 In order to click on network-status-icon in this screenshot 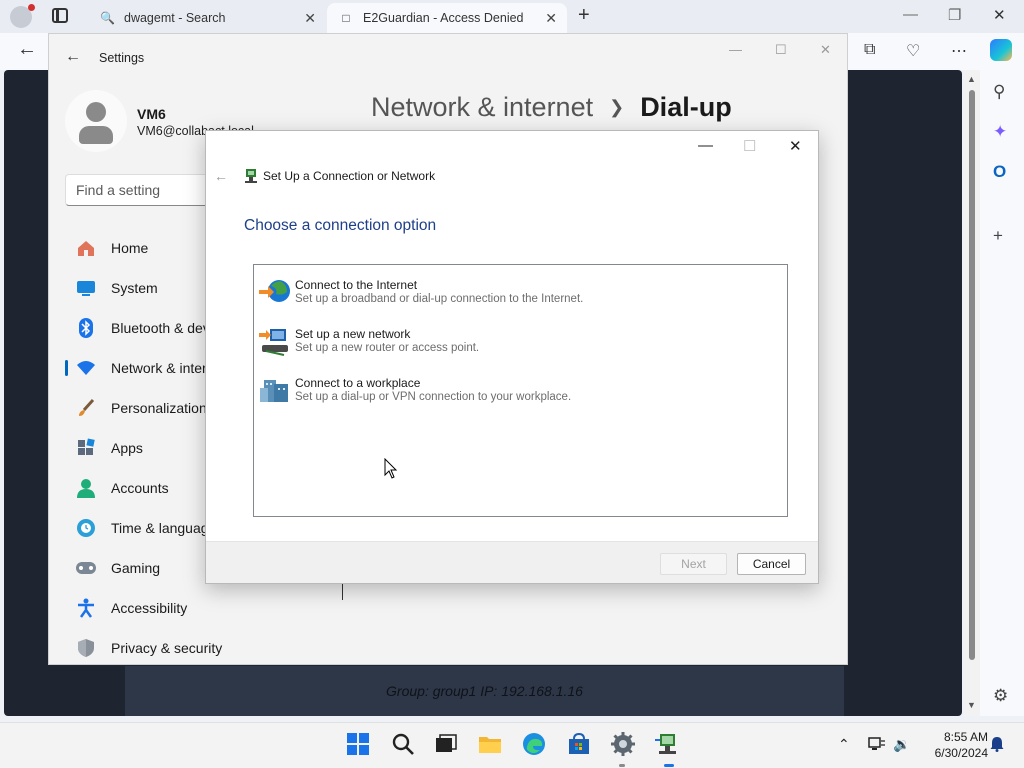, I will do `click(877, 744)`.